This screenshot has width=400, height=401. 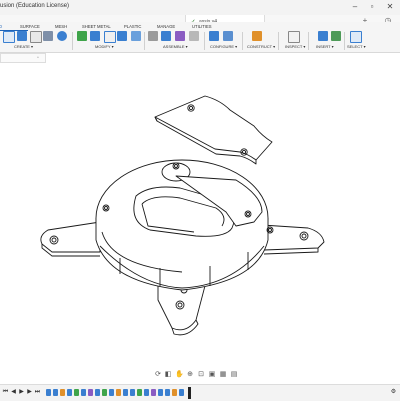 I want to click on tab-solid: D, so click(x=1, y=26).